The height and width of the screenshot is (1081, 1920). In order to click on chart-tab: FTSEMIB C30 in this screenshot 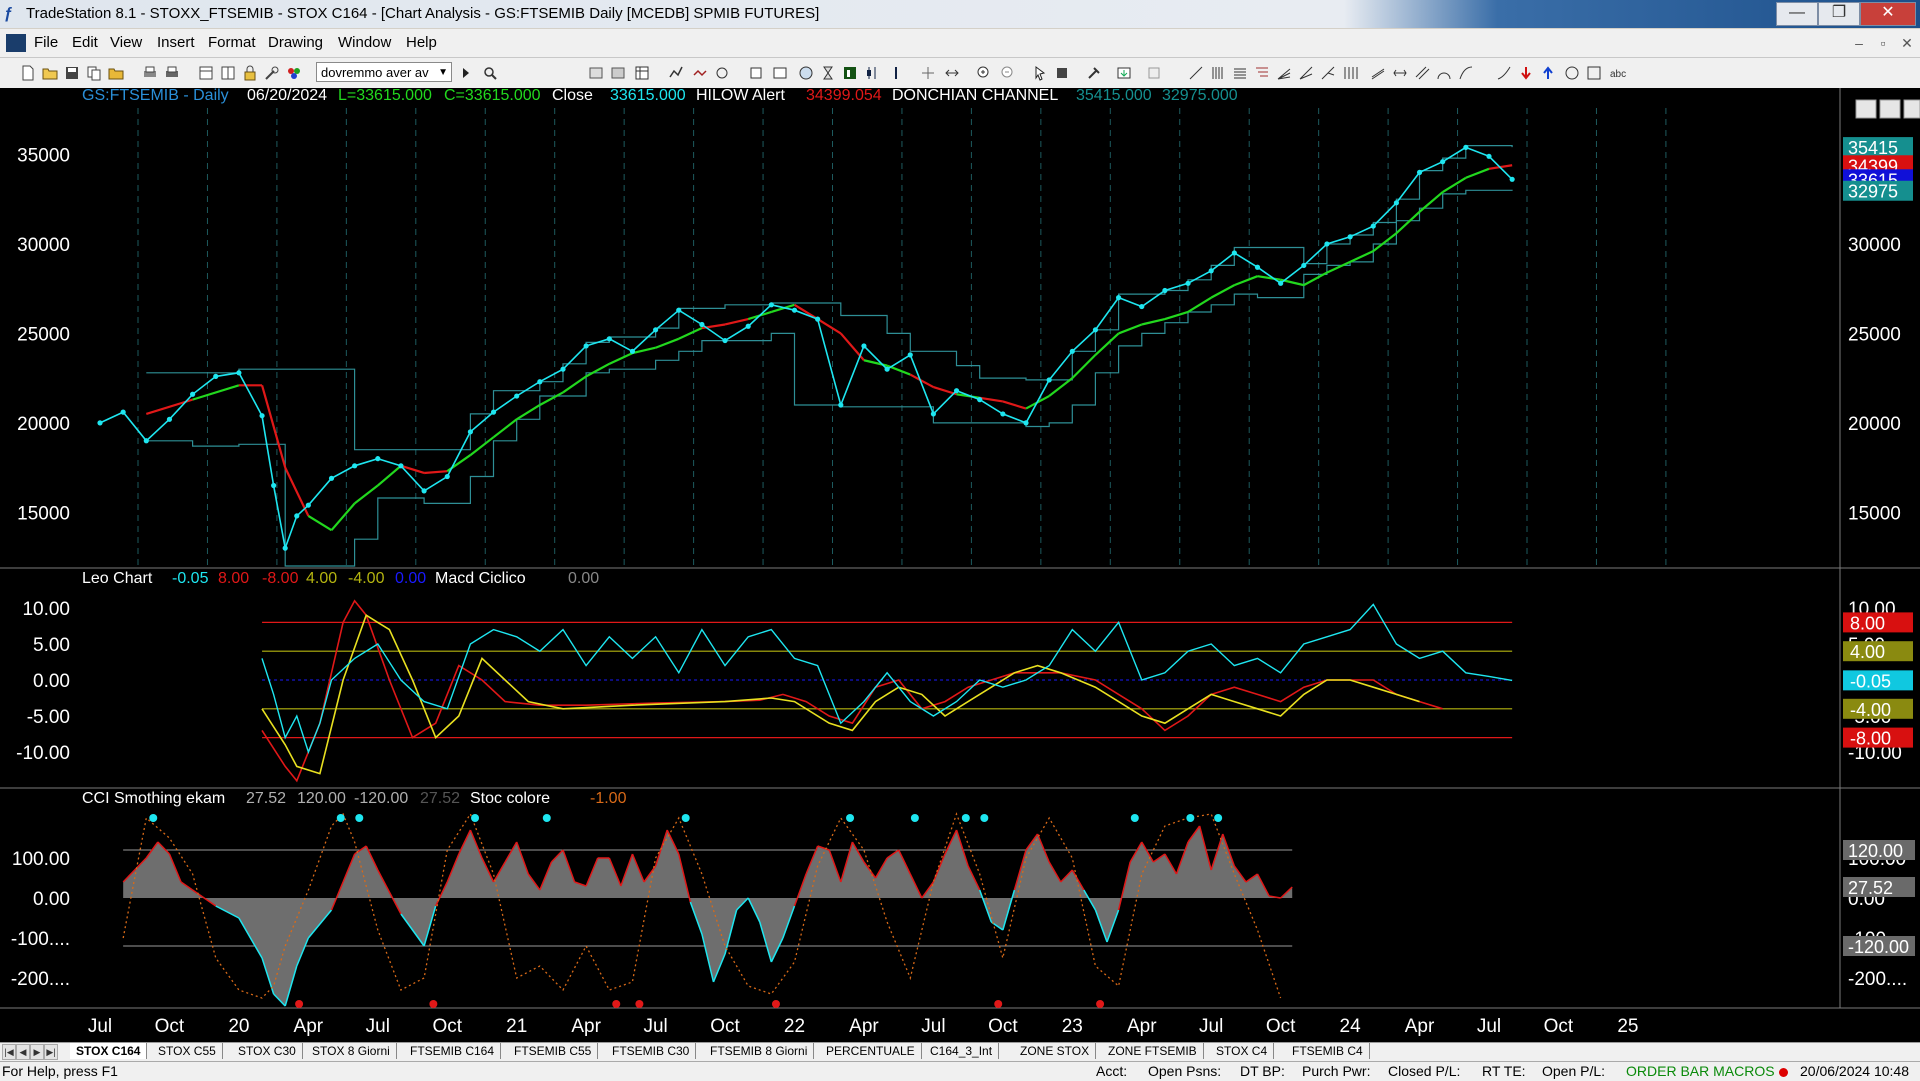, I will do `click(651, 1051)`.